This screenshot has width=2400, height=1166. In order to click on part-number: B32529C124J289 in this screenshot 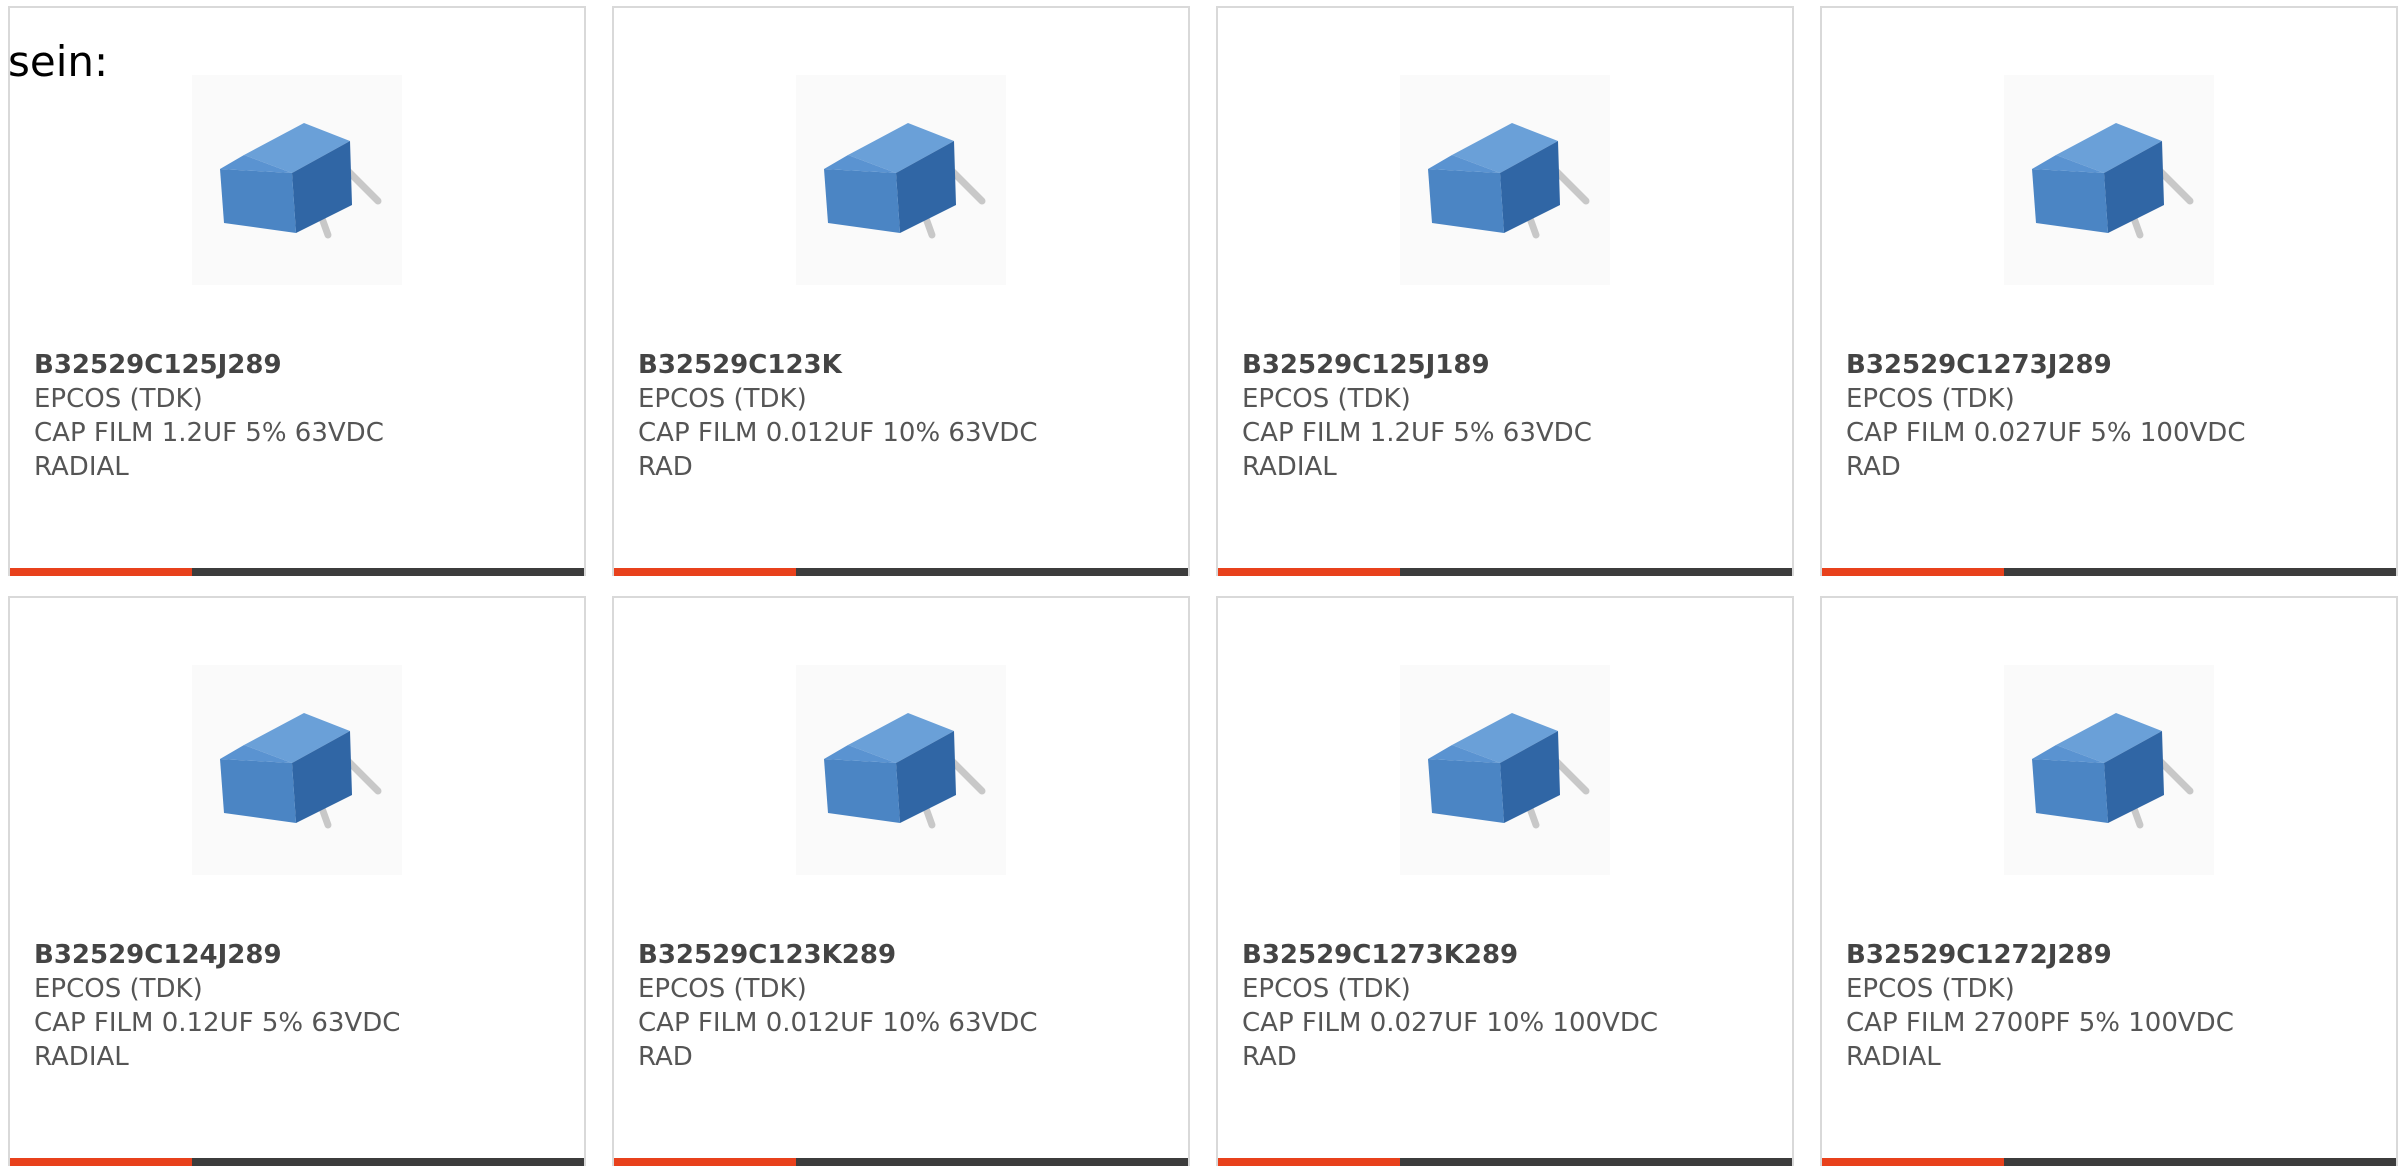, I will do `click(299, 955)`.